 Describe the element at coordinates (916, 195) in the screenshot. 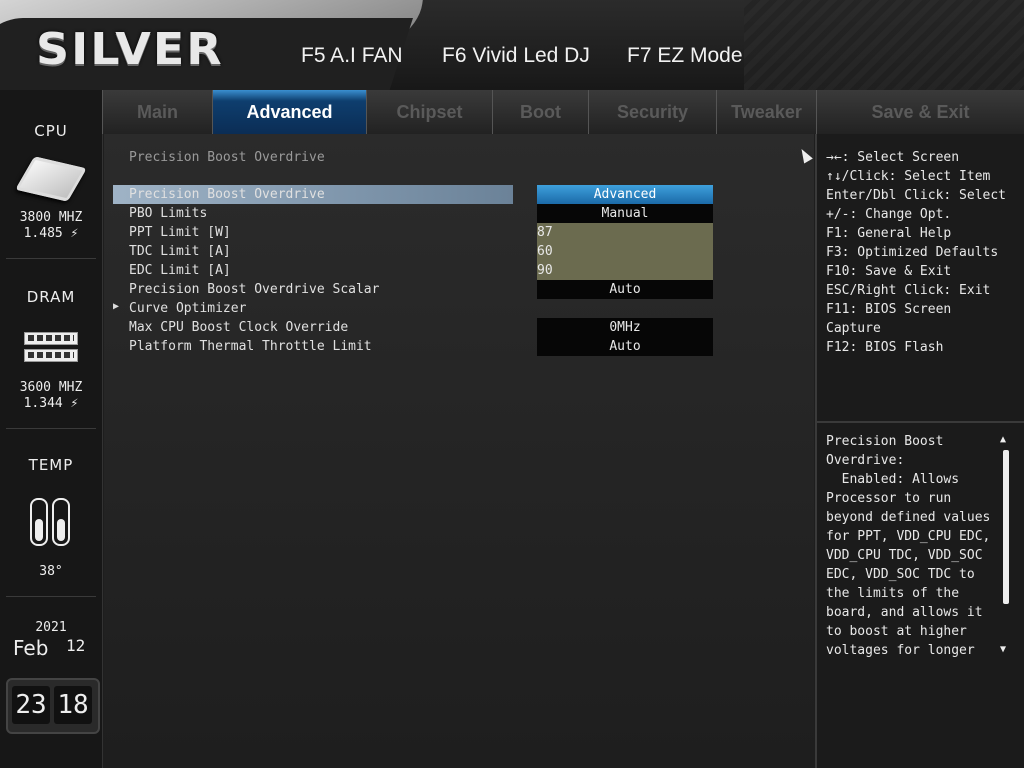

I see `key-hint: Enter/Dbl Click: Select` at that location.